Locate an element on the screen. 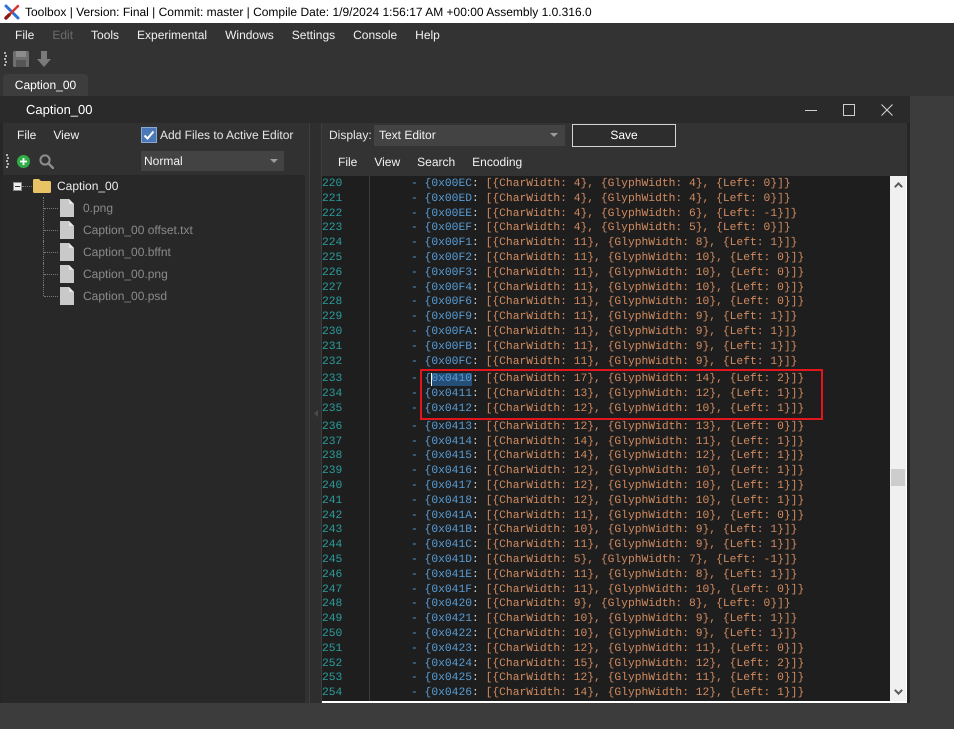  line-number: 222 is located at coordinates (333, 214).